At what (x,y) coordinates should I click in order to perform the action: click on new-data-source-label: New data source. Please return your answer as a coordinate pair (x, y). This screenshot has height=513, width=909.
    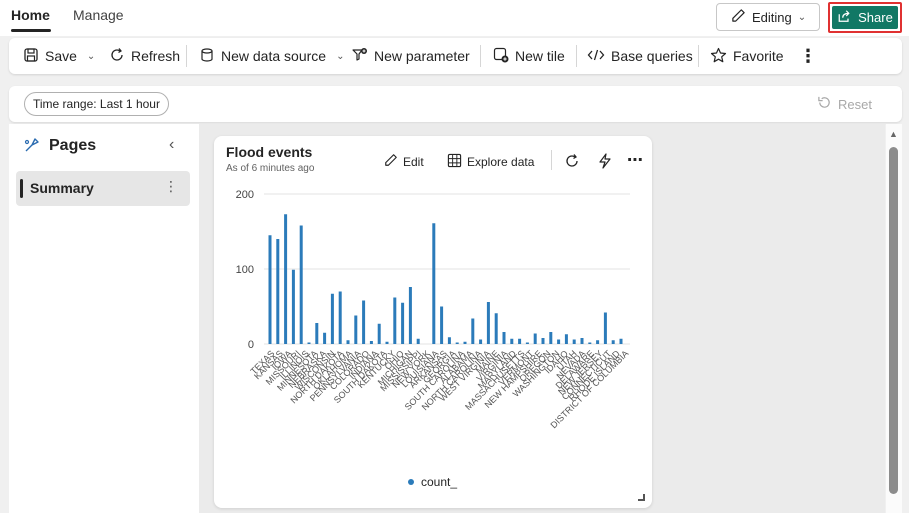
    Looking at the image, I should click on (274, 56).